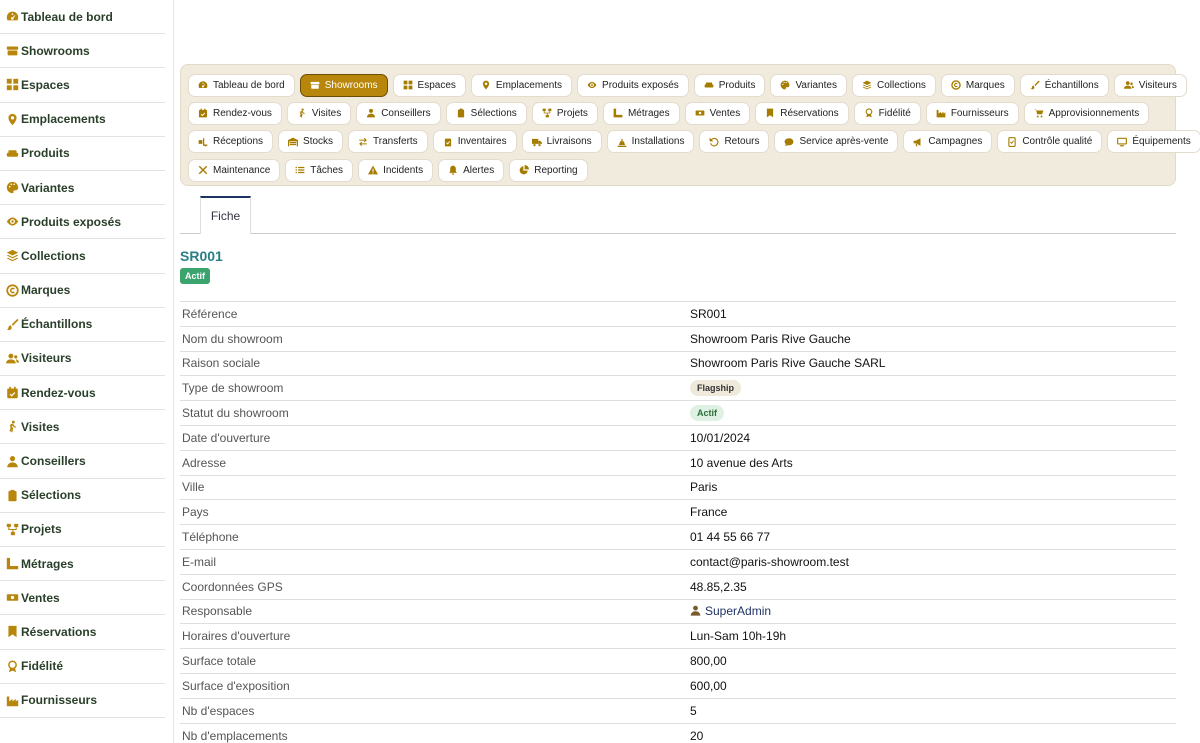 Image resolution: width=1200 pixels, height=743 pixels. I want to click on sidebar-item-label: Fournisseurs, so click(59, 700).